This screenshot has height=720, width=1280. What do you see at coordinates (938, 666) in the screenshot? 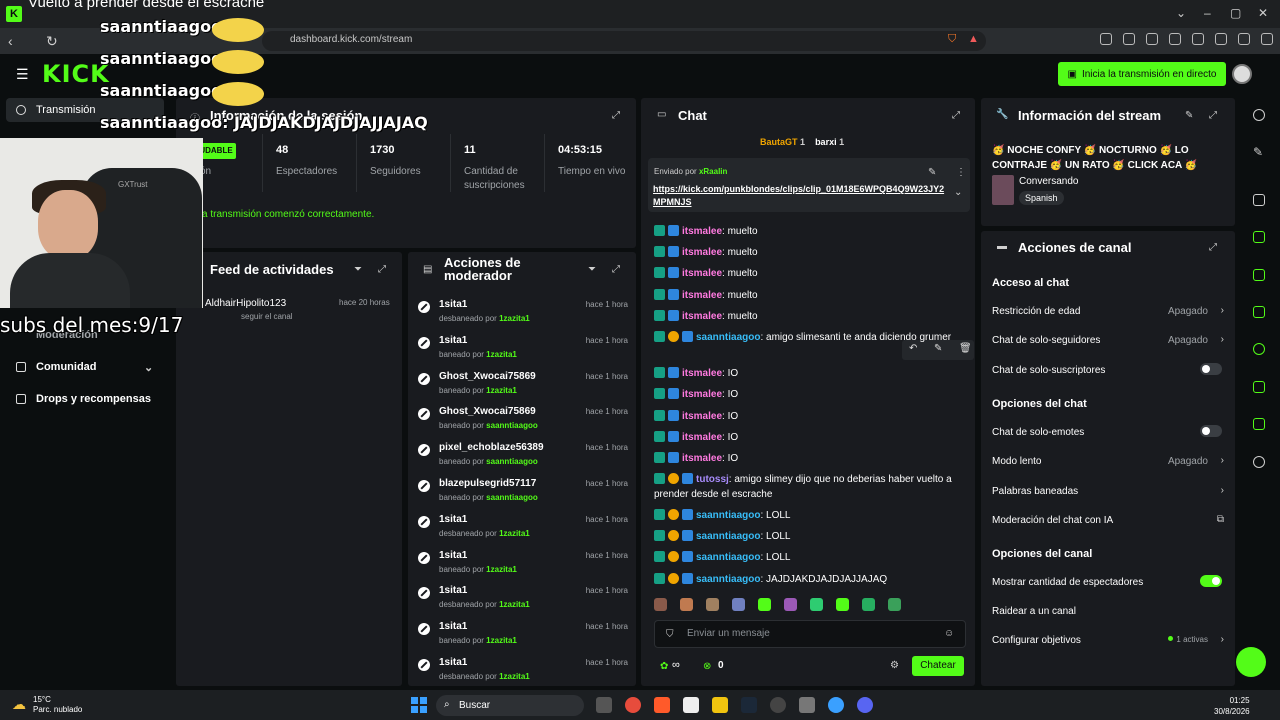
I see `send-chat-button: Chatear` at bounding box center [938, 666].